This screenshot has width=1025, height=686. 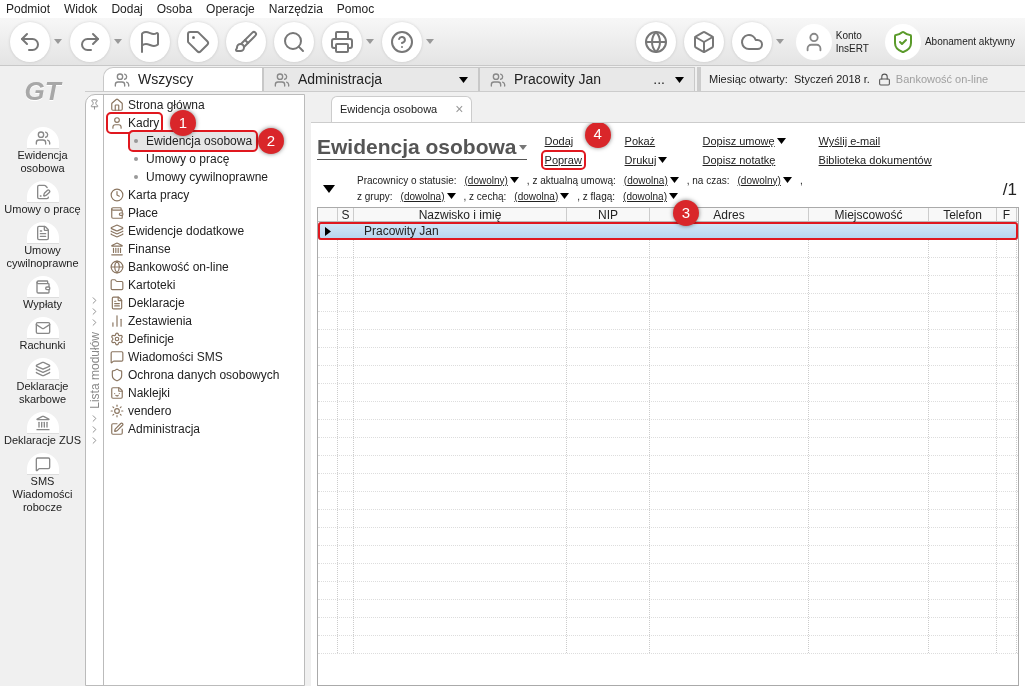 I want to click on account-icon, so click(x=813, y=41).